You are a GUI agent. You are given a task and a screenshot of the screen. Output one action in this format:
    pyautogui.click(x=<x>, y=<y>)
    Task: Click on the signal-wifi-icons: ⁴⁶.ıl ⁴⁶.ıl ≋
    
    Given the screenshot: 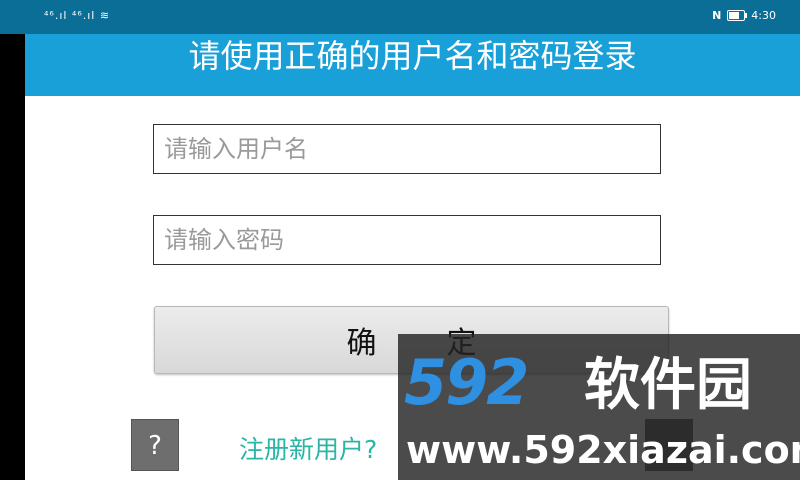 What is the action you would take?
    pyautogui.click(x=77, y=15)
    